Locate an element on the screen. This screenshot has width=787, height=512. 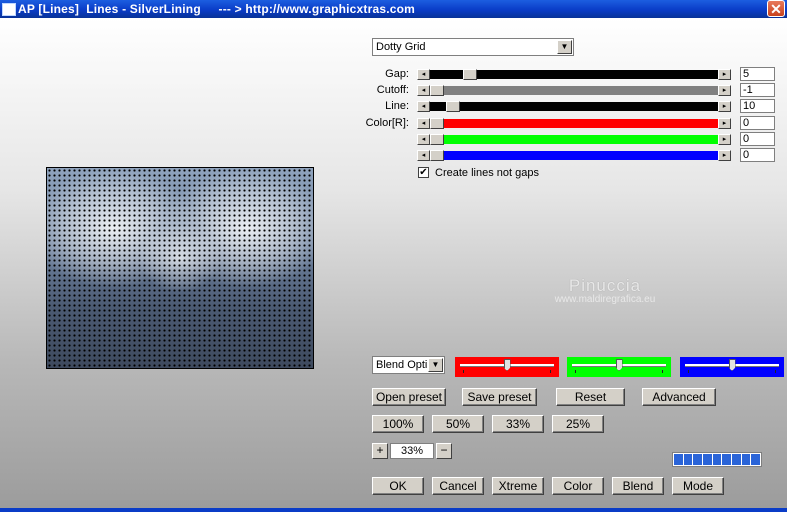
line-slider: ◂ ▸ is located at coordinates (574, 106).